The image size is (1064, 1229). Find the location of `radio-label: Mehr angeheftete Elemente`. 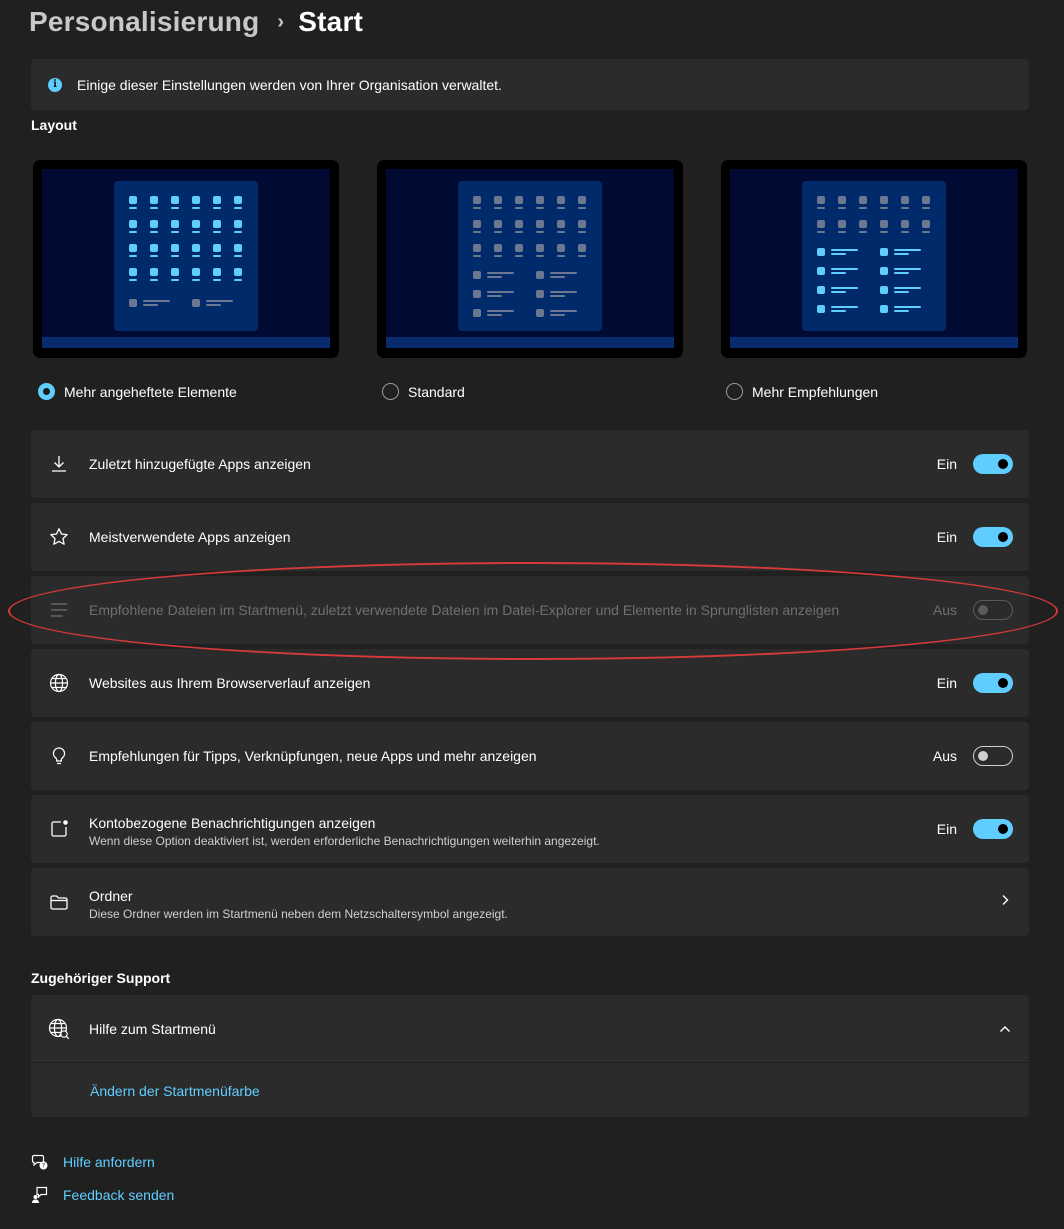

radio-label: Mehr angeheftete Elemente is located at coordinates (150, 391).